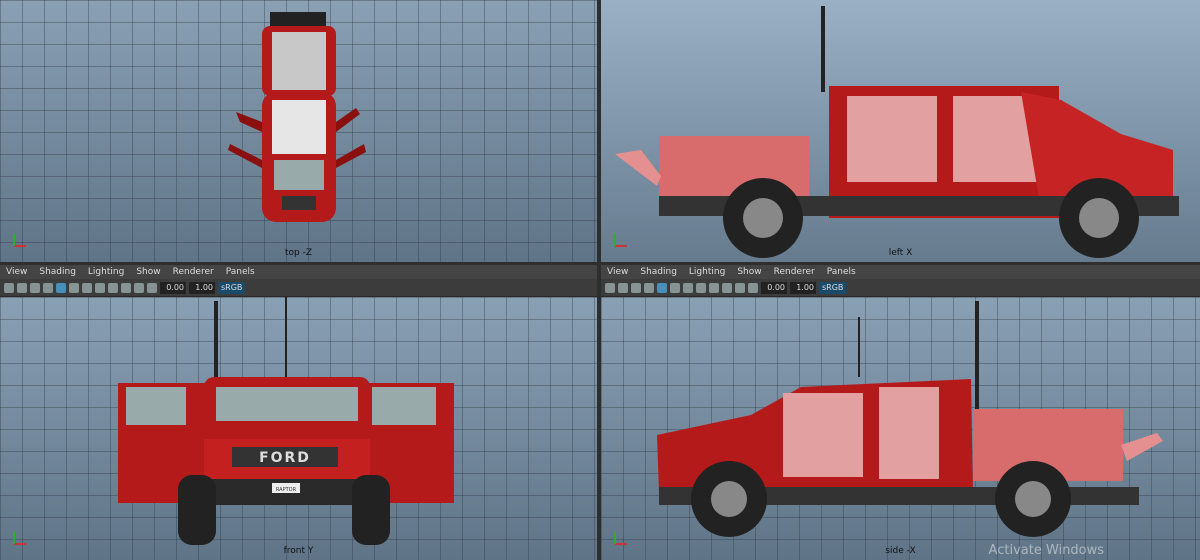  What do you see at coordinates (297, 117) in the screenshot?
I see `truck-top-view` at bounding box center [297, 117].